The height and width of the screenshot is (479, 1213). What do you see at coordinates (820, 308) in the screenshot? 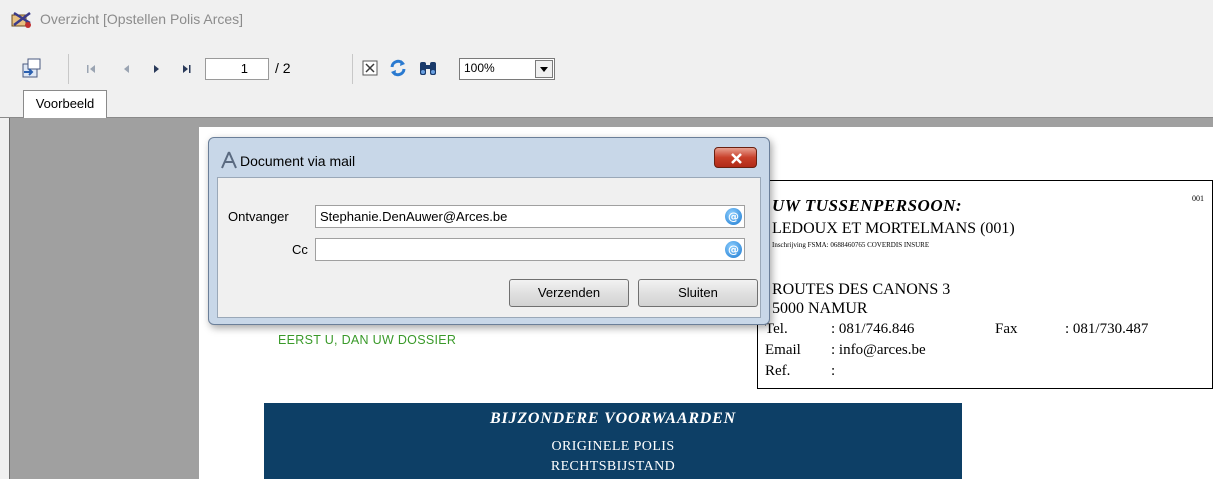
I see `agent-city: 5000 NAMUR` at bounding box center [820, 308].